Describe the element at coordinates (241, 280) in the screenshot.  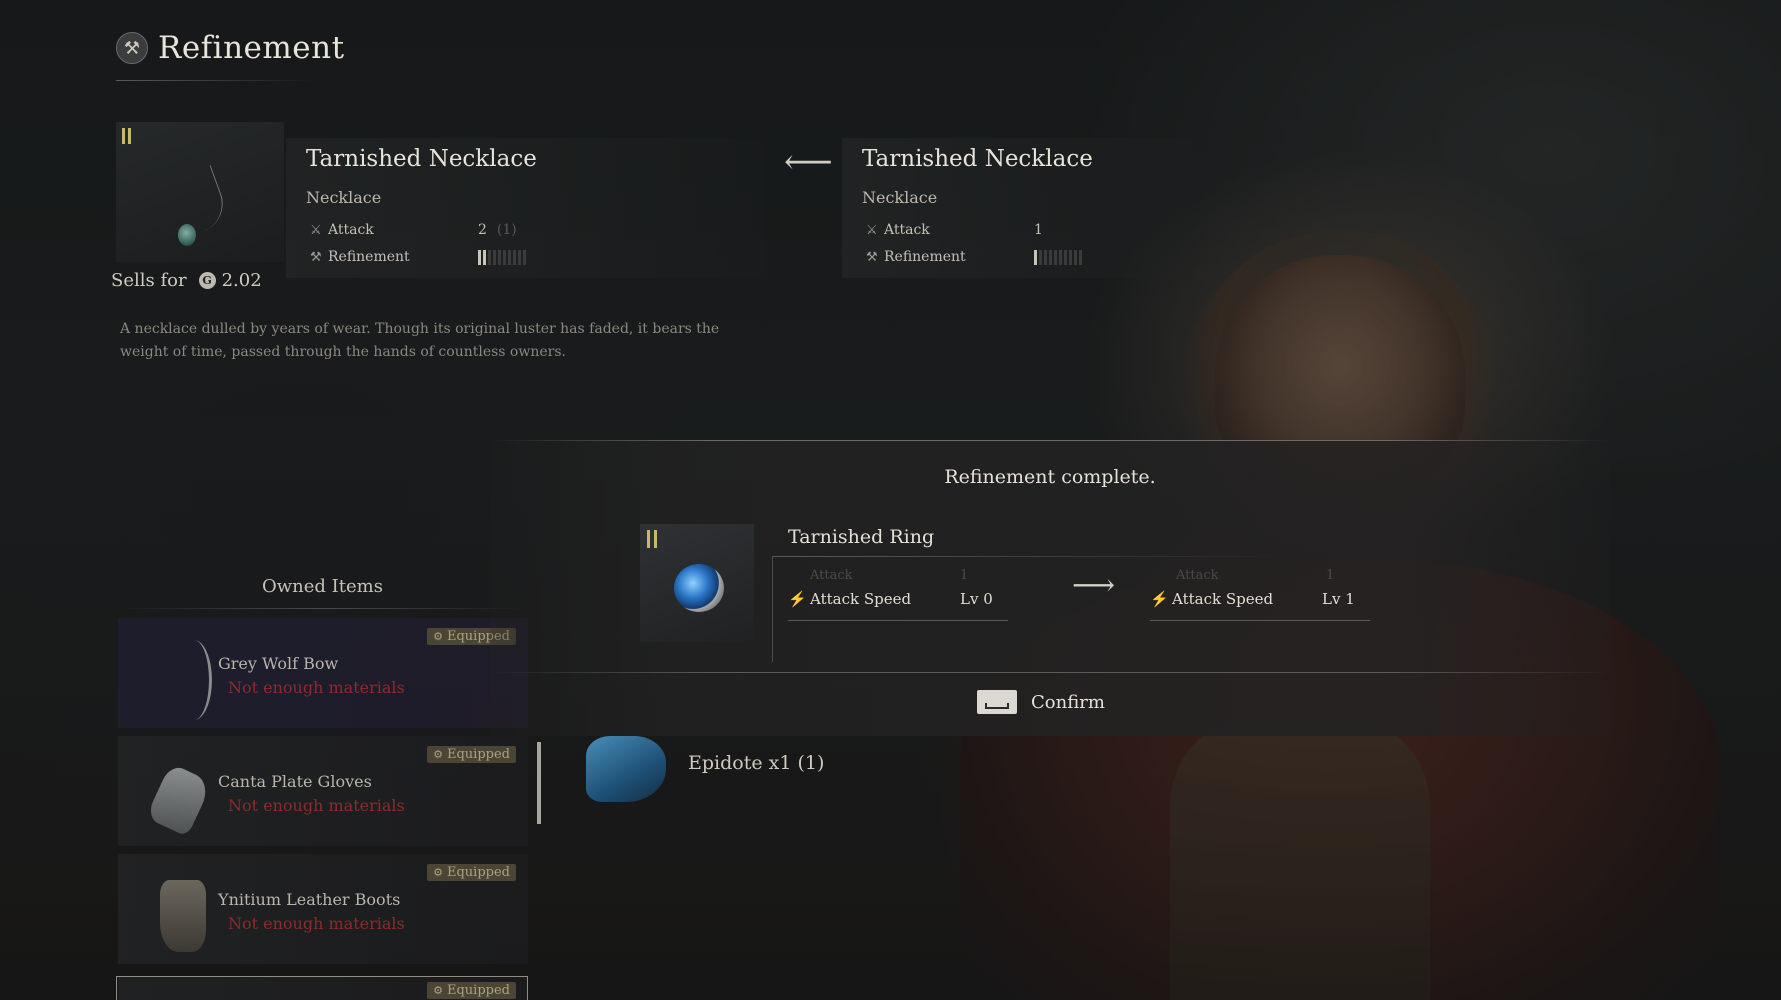
I see `sells-value: 2.02` at that location.